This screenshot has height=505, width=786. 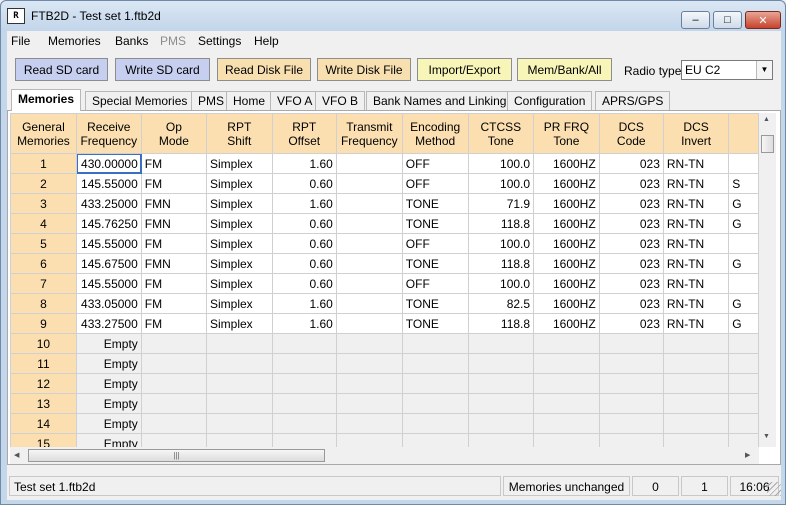 I want to click on tab-vfo-a: VFO A, so click(x=295, y=100).